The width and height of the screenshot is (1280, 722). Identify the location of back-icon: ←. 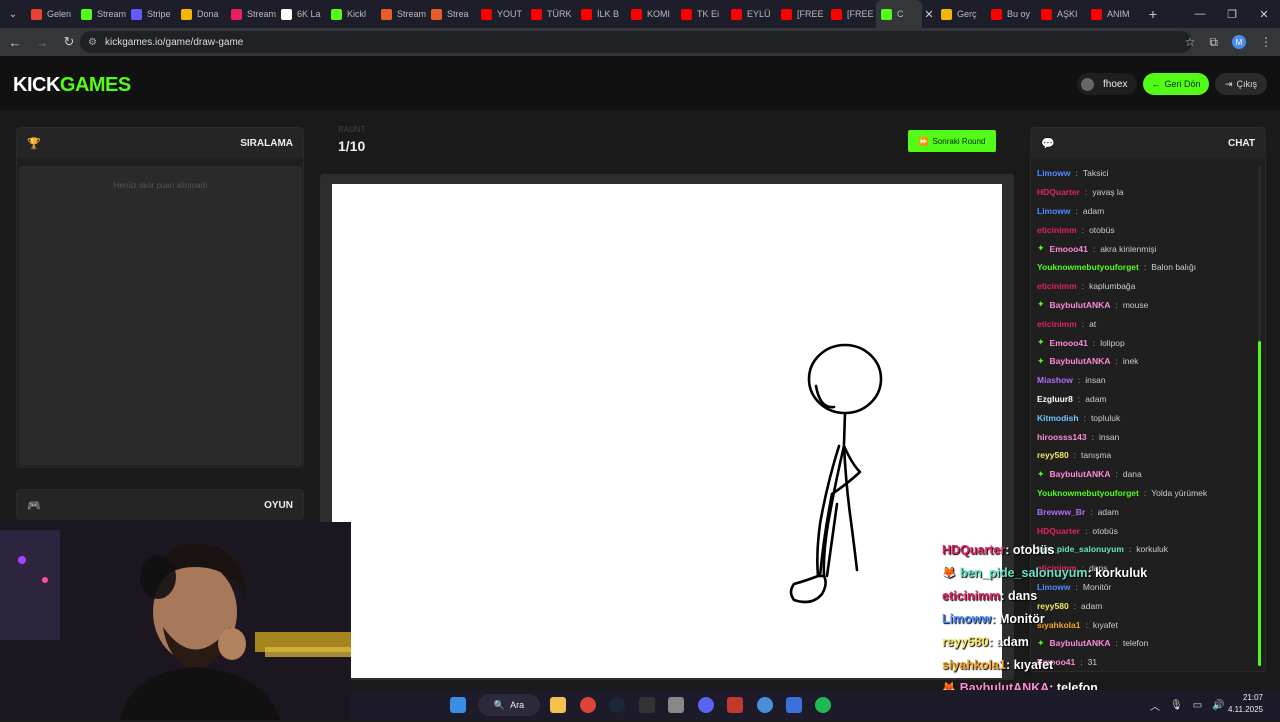
(15, 42).